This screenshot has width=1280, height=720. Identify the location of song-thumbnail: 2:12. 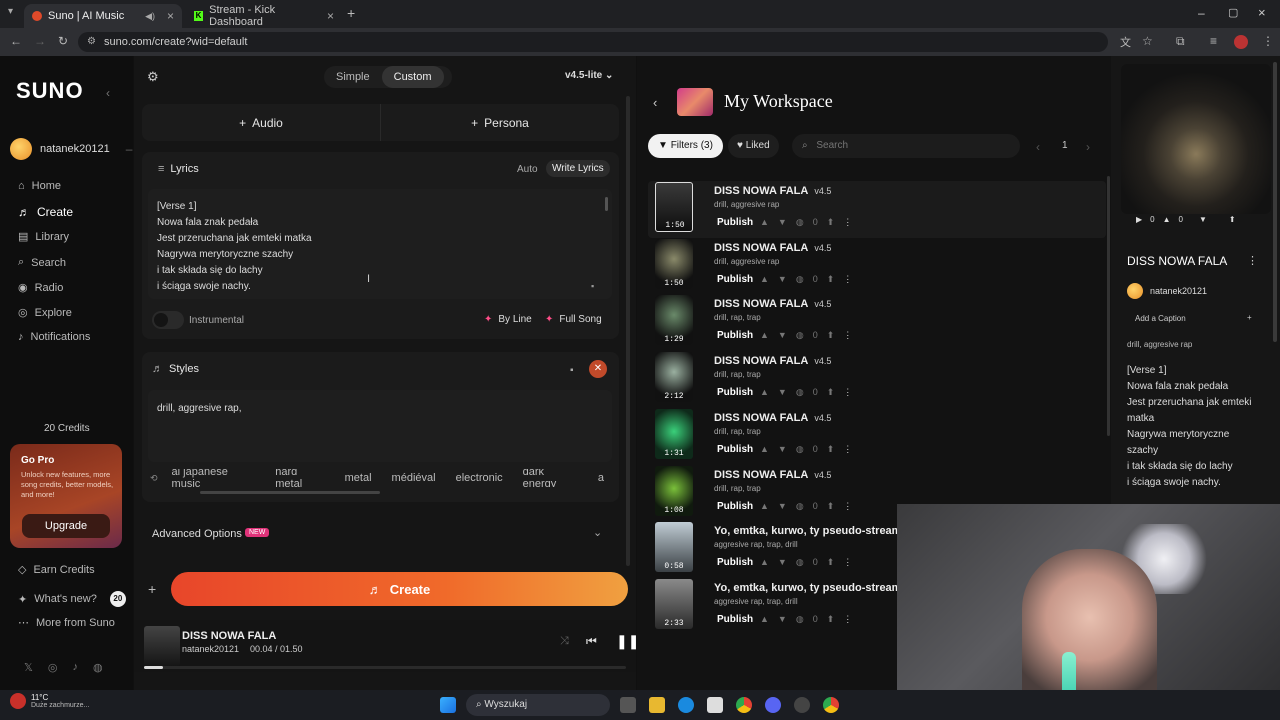
(674, 377).